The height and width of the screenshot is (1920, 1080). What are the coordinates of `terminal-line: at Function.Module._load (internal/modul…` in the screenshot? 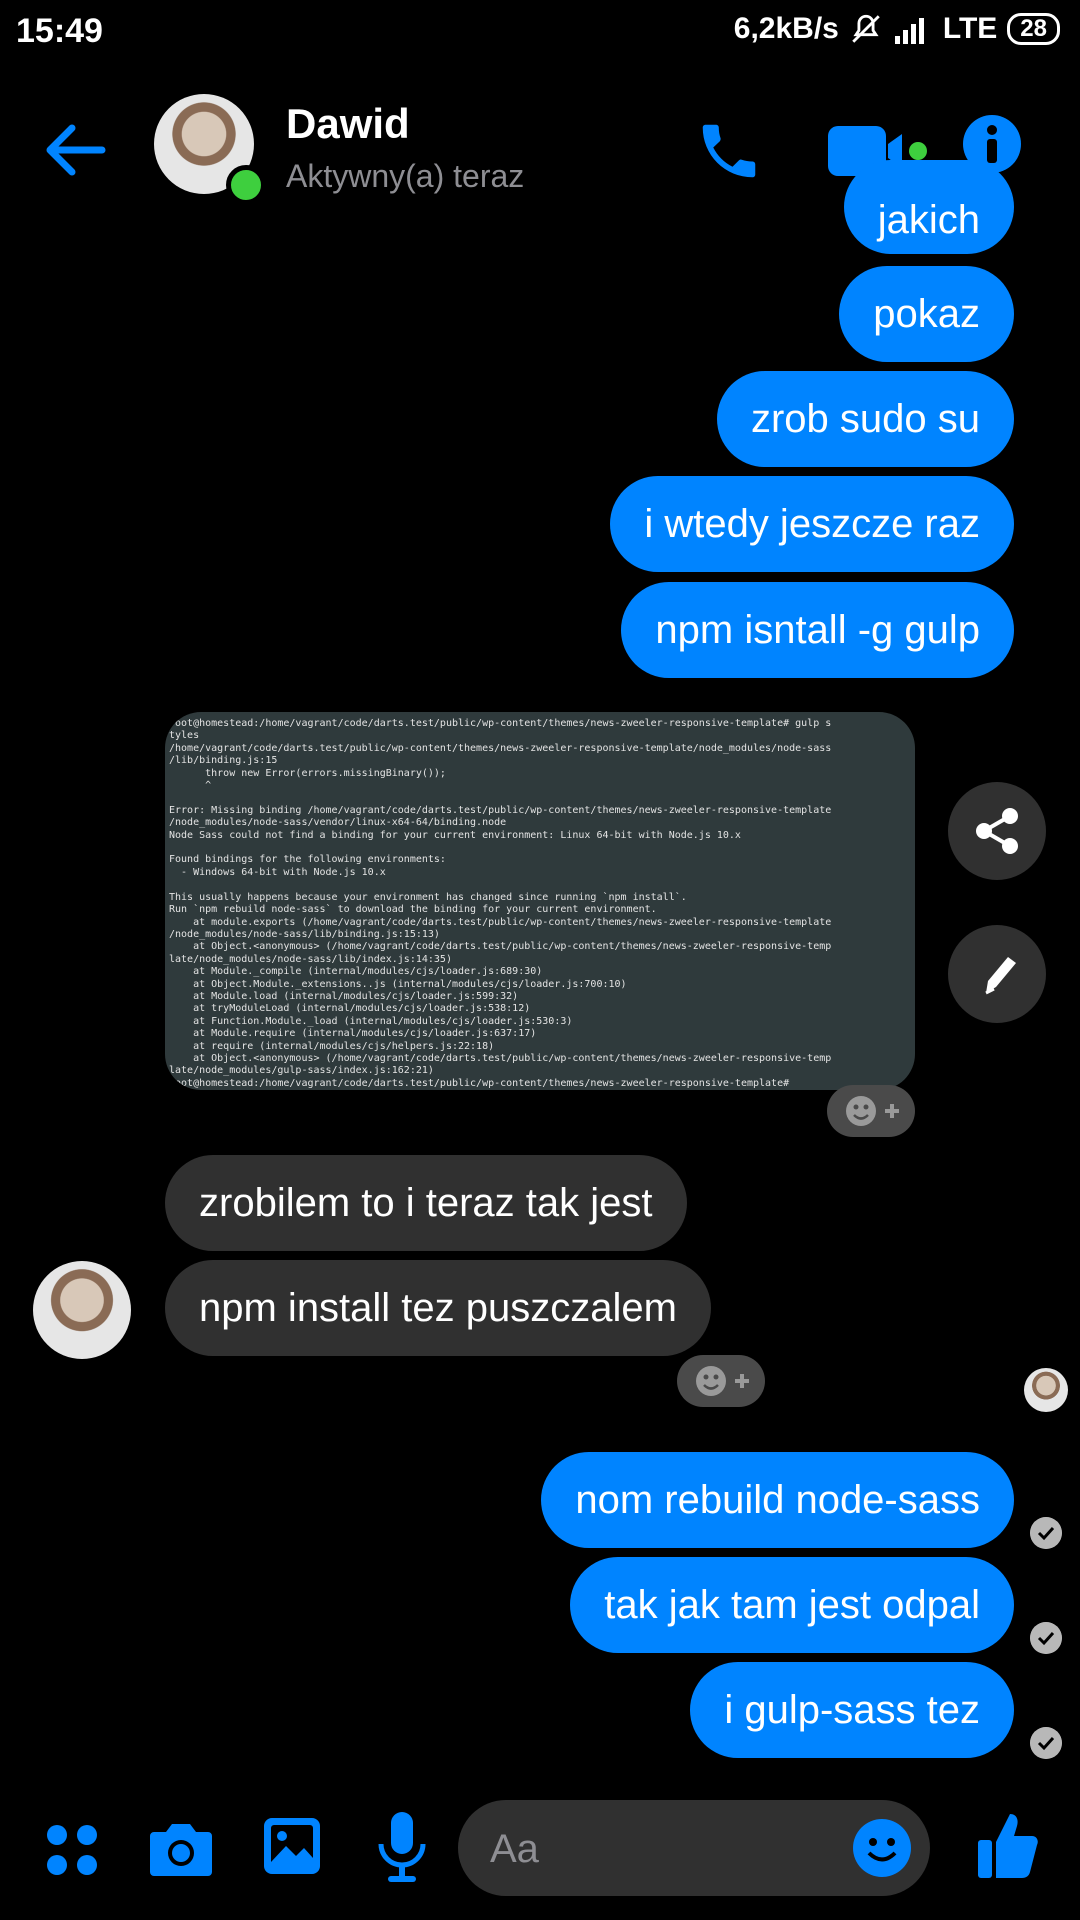 It's located at (371, 1021).